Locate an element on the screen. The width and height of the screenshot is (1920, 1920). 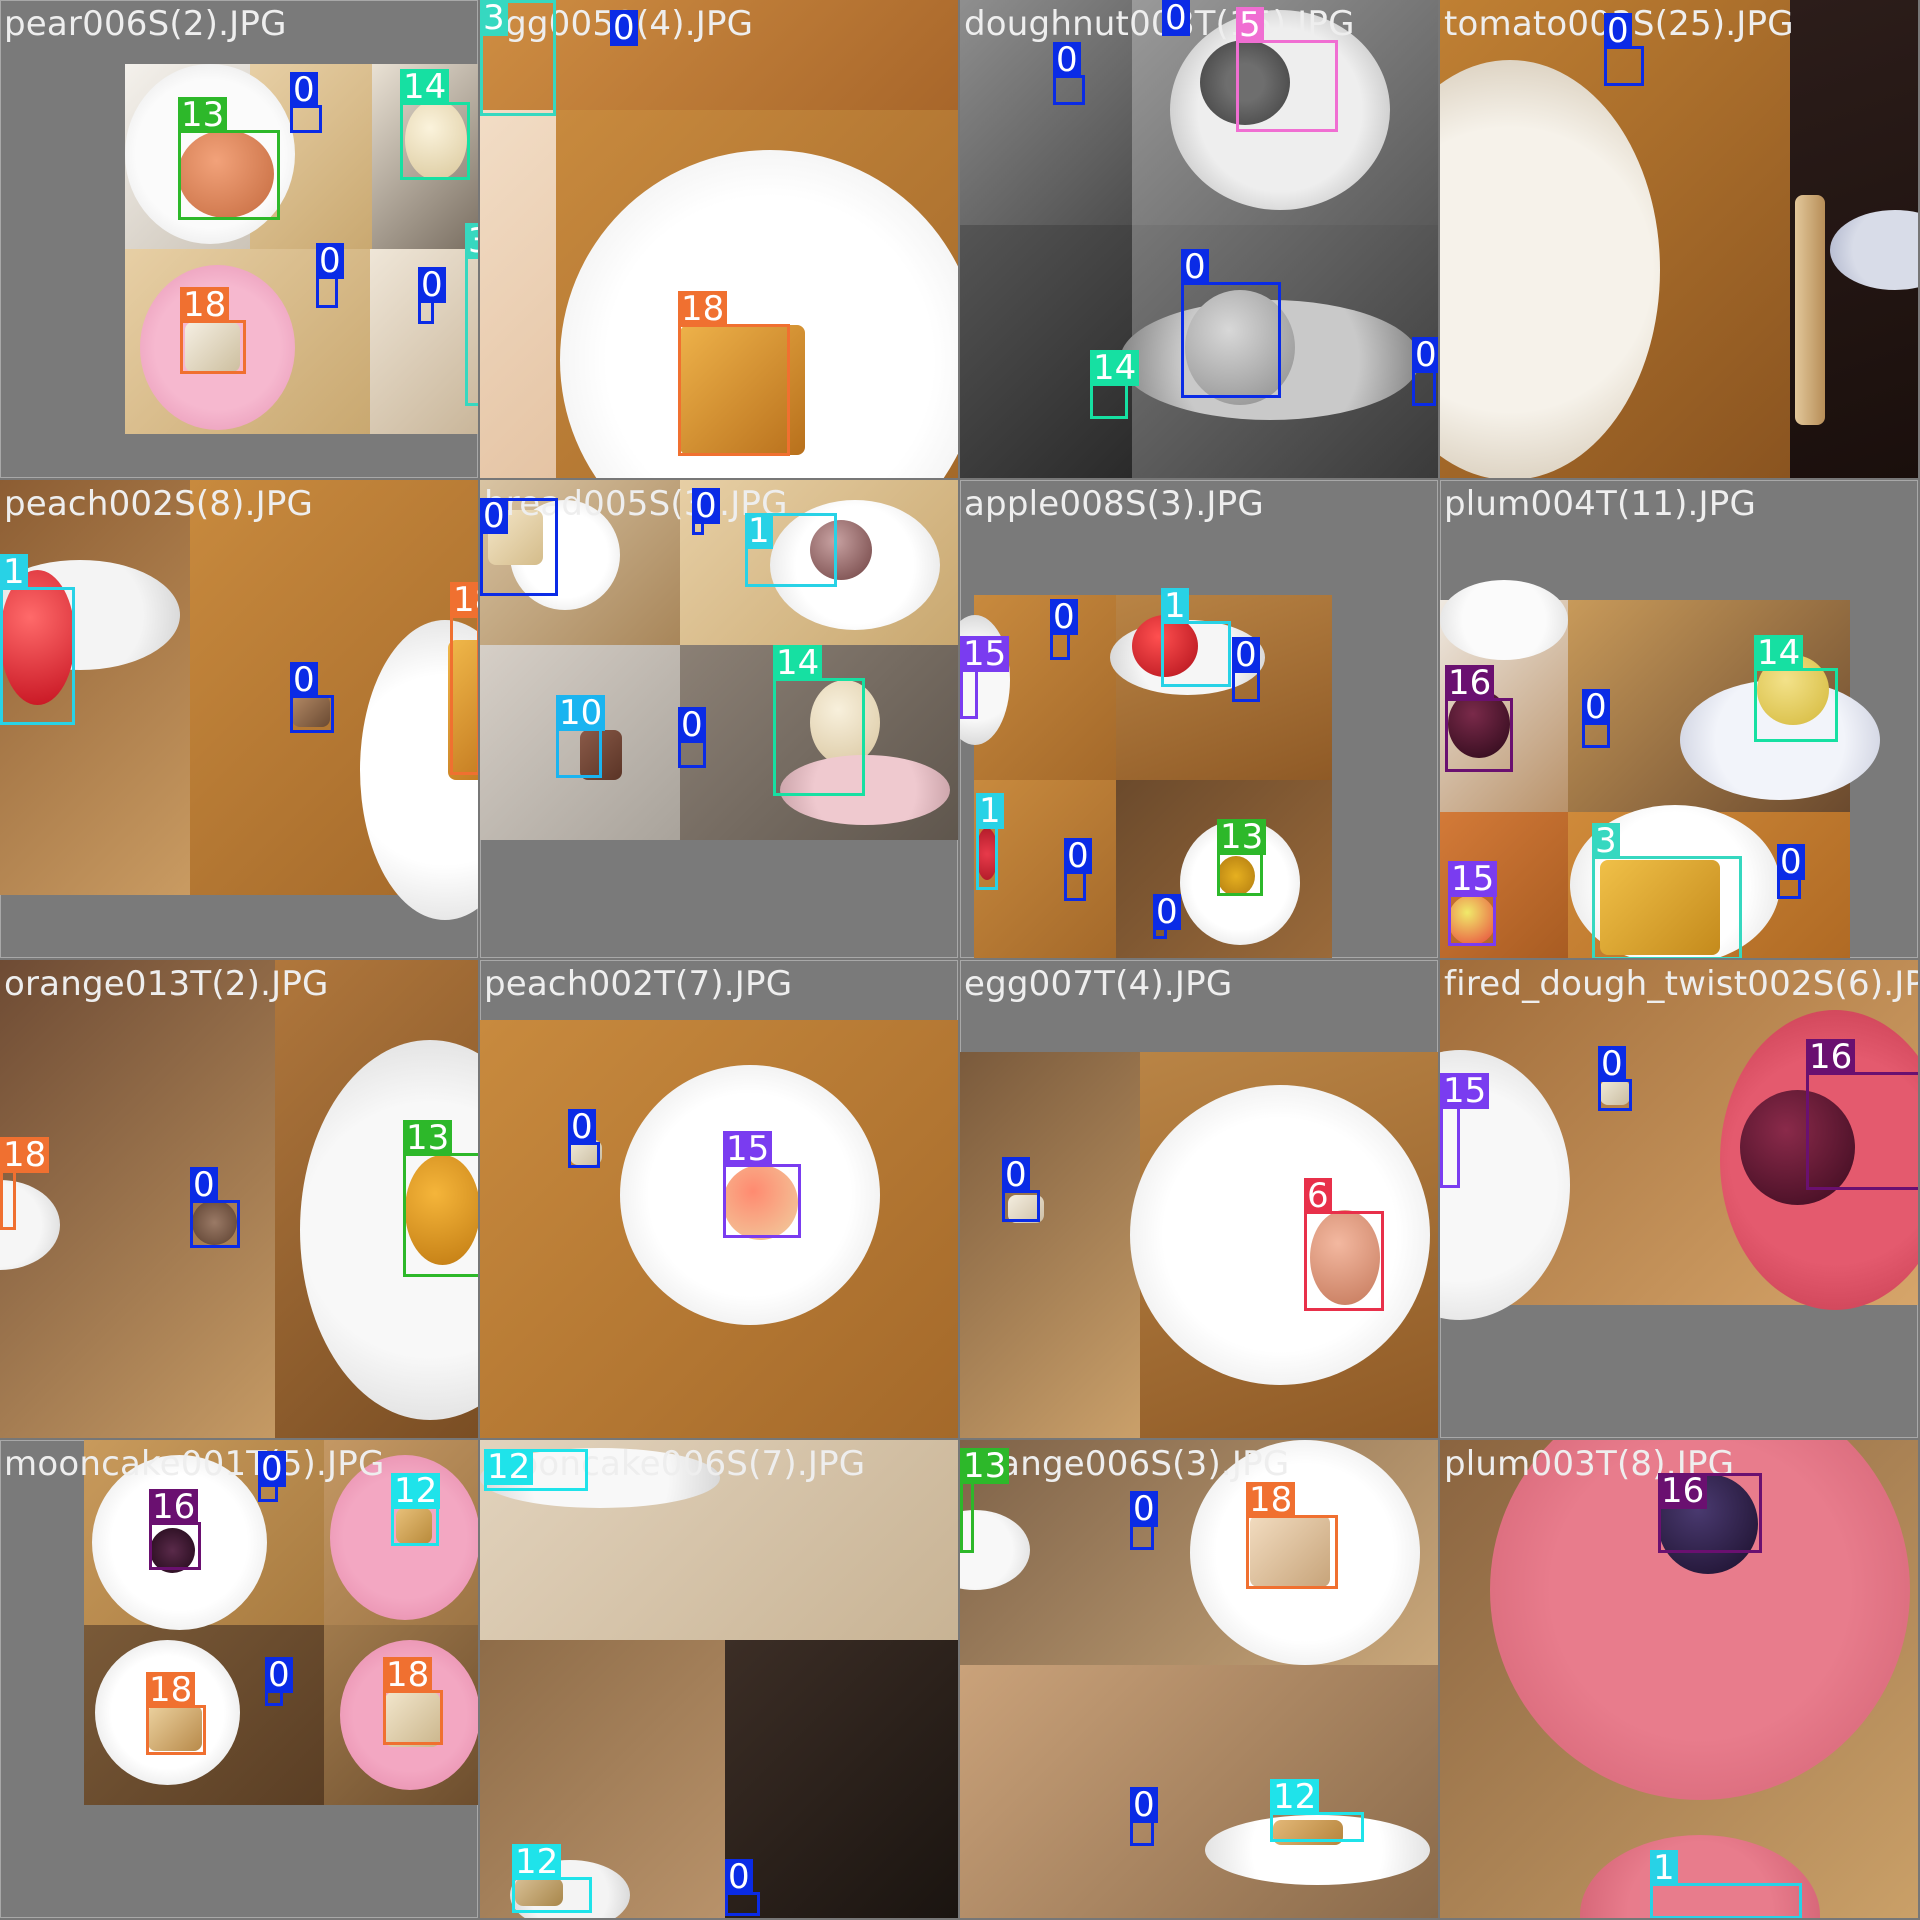
detection-box: 5 is located at coordinates (1287, 69).